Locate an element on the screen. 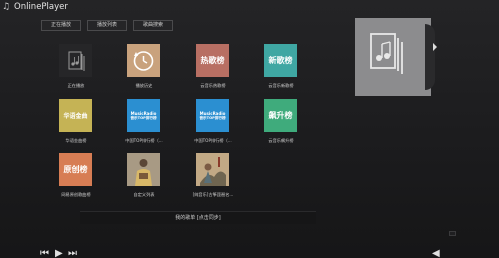  volume-icon: ◀ is located at coordinates (436, 253).